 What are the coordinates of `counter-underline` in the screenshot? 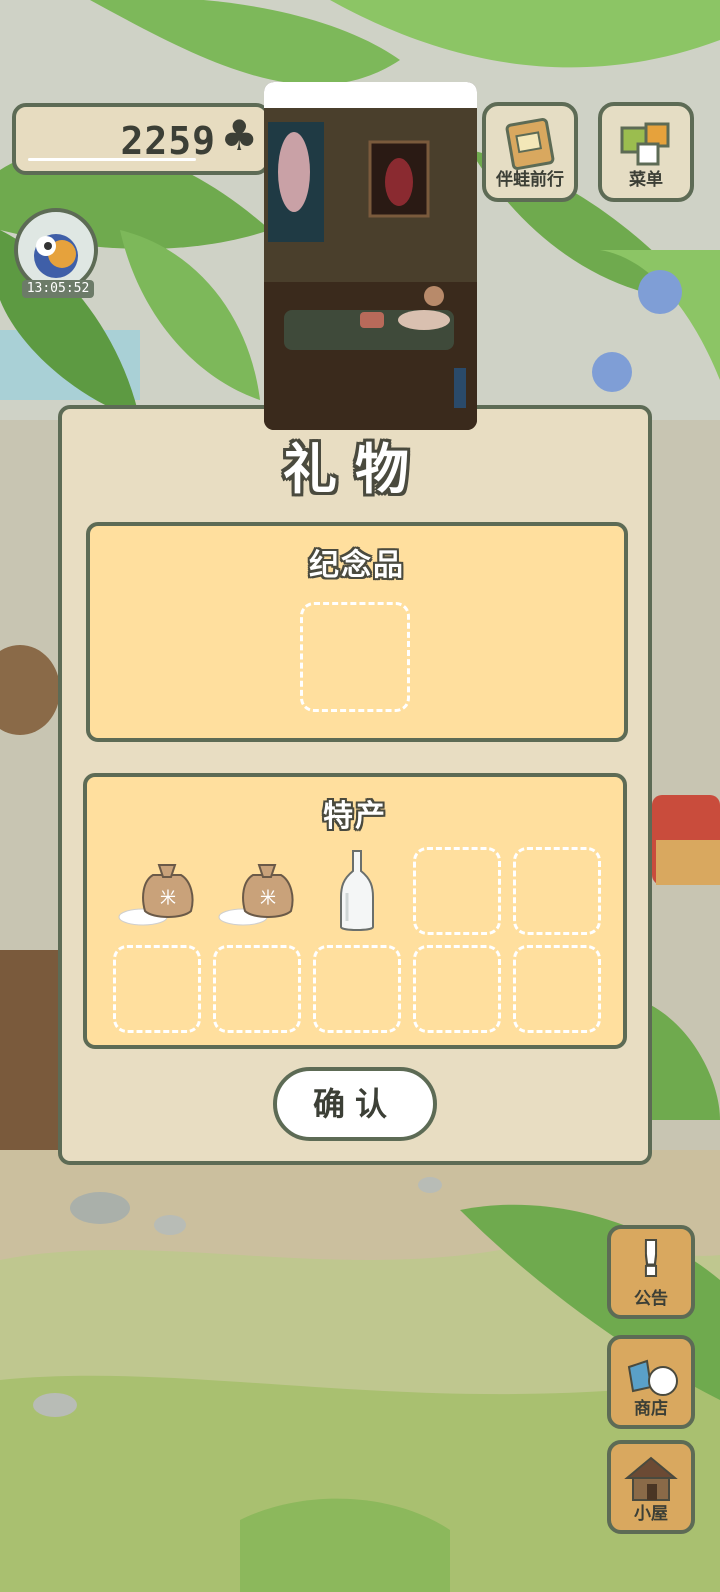 It's located at (112, 159).